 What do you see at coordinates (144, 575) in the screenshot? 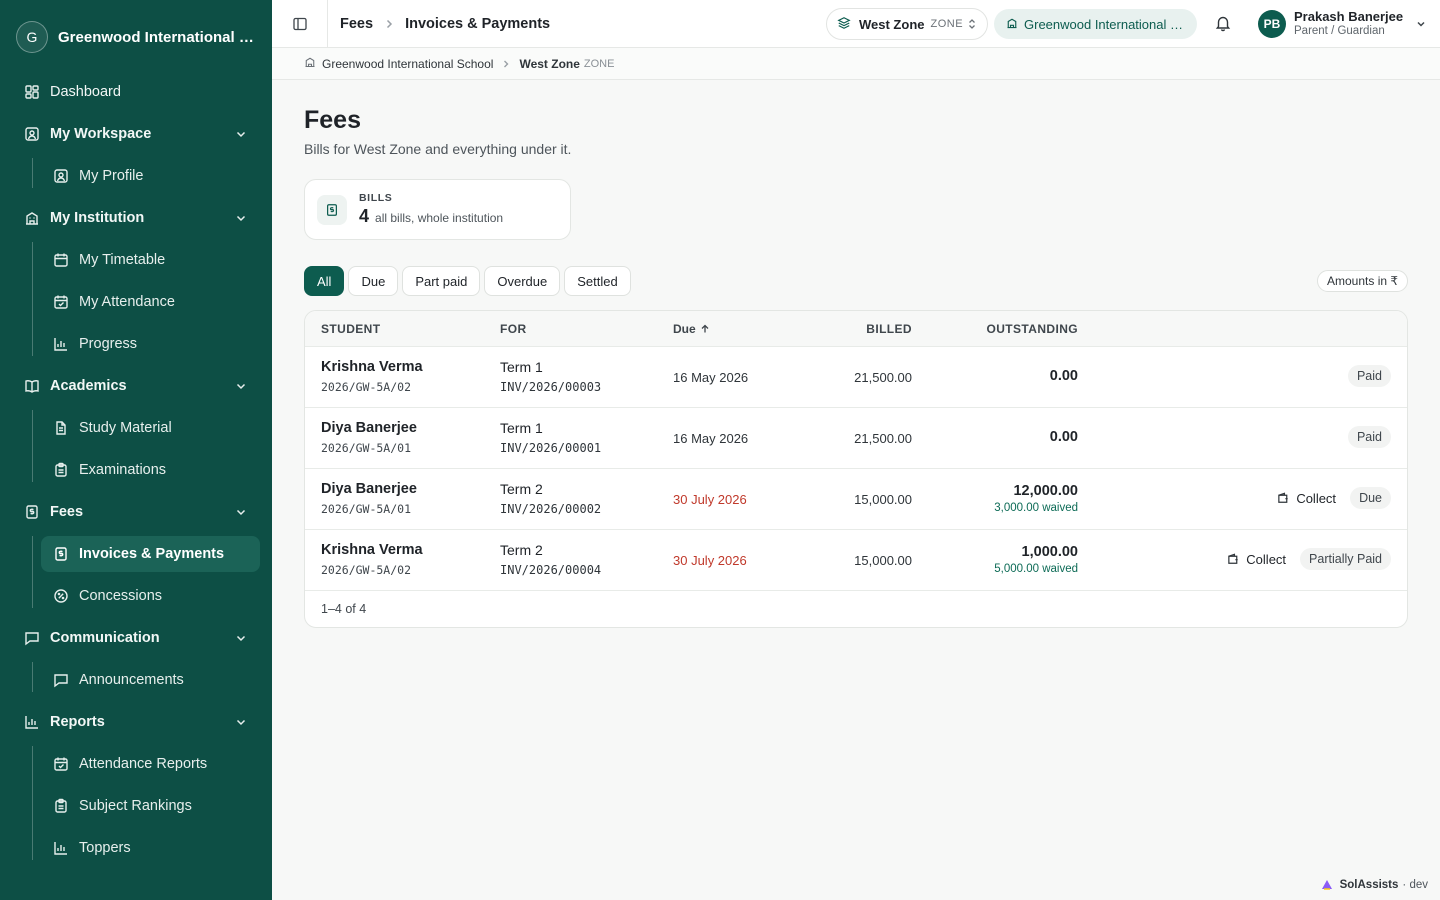
I see `fees-group: Invoices & Payments Concessions` at bounding box center [144, 575].